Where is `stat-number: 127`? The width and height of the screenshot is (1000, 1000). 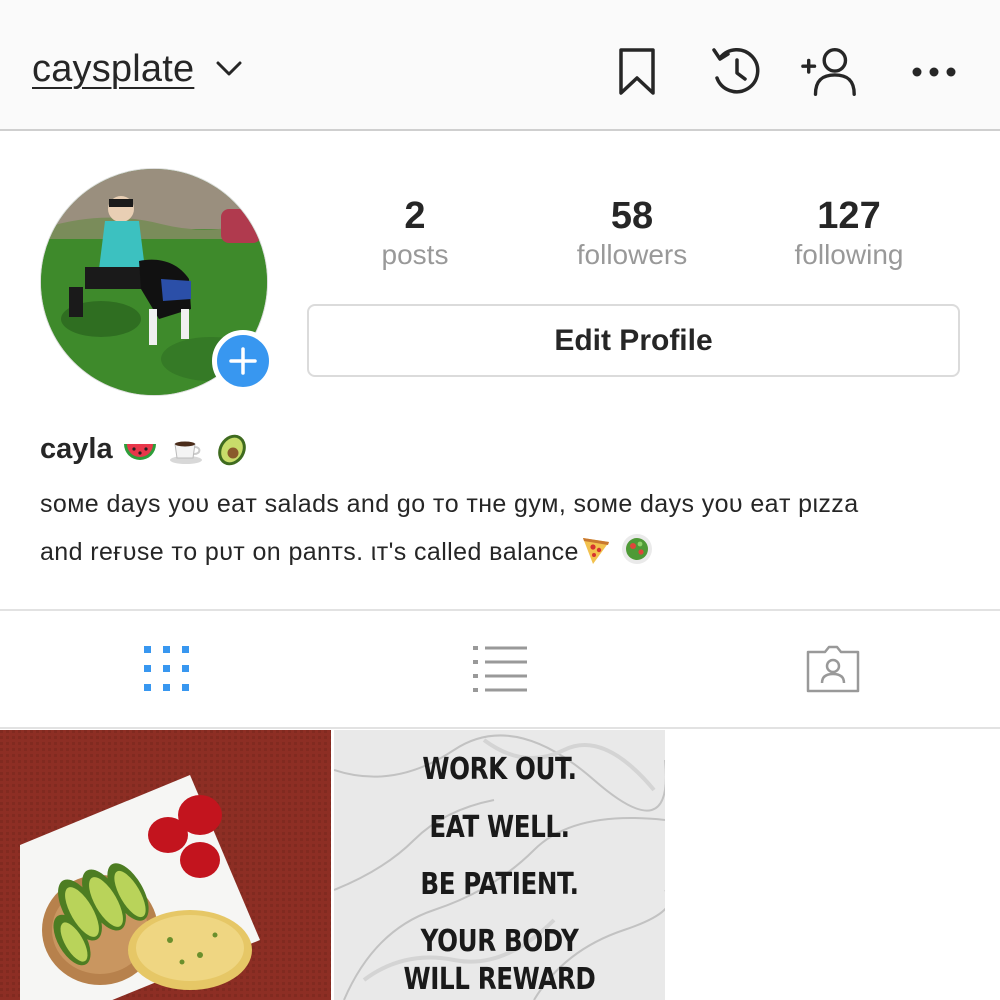 stat-number: 127 is located at coordinates (849, 216).